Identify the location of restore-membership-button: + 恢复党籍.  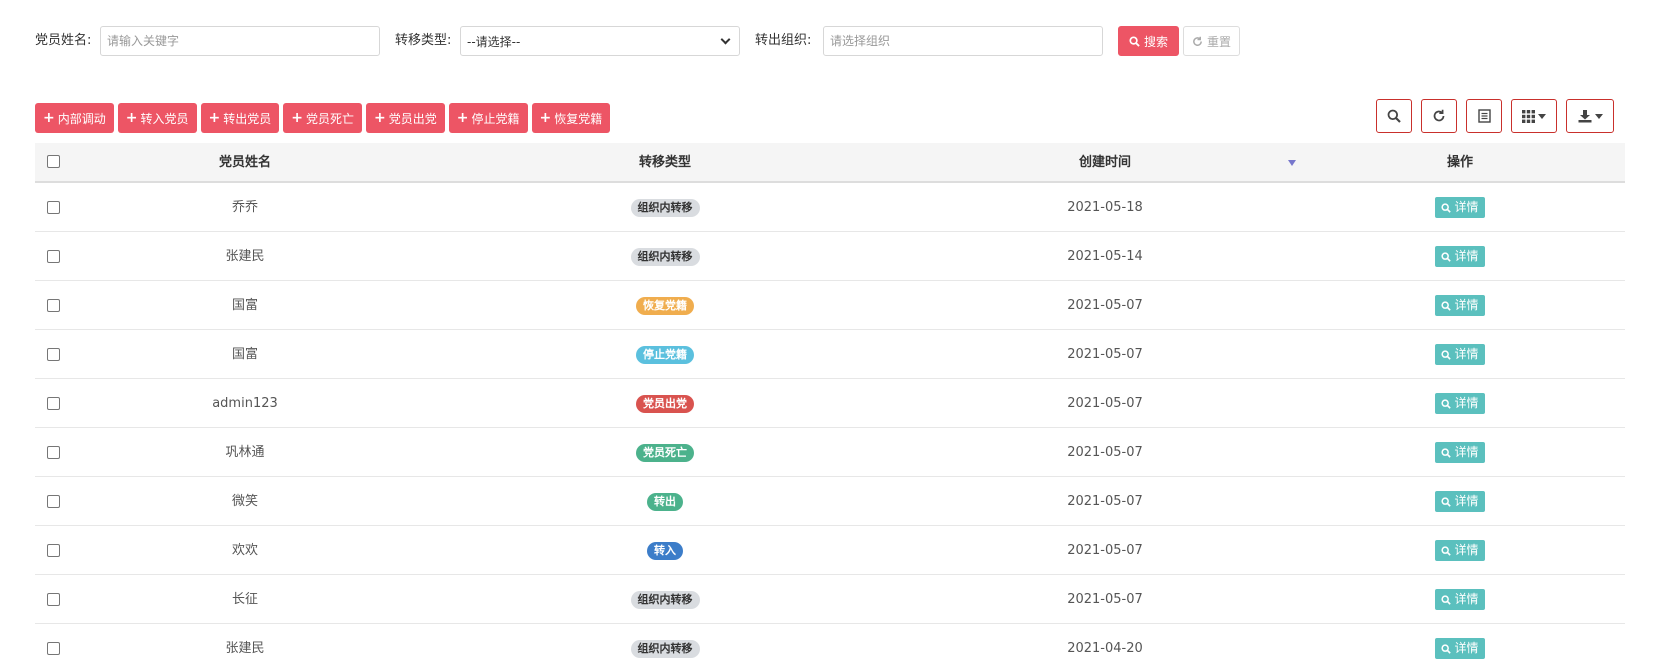
(571, 118).